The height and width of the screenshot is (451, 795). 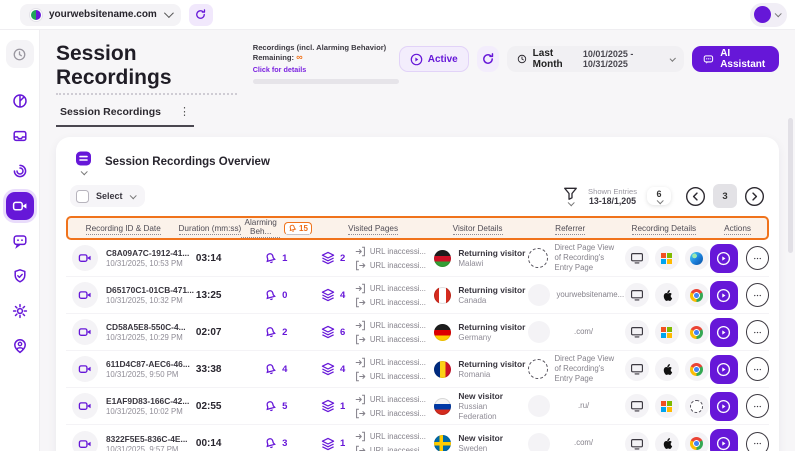 I want to click on os-windows-icon, so click(x=666, y=332).